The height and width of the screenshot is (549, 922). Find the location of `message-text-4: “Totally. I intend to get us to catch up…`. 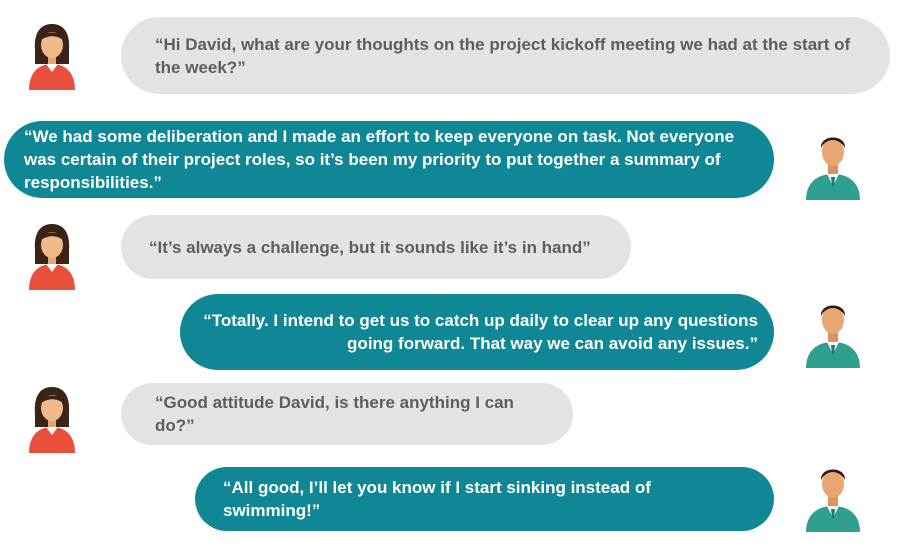

message-text-4: “Totally. I intend to get us to catch up… is located at coordinates (480, 332).